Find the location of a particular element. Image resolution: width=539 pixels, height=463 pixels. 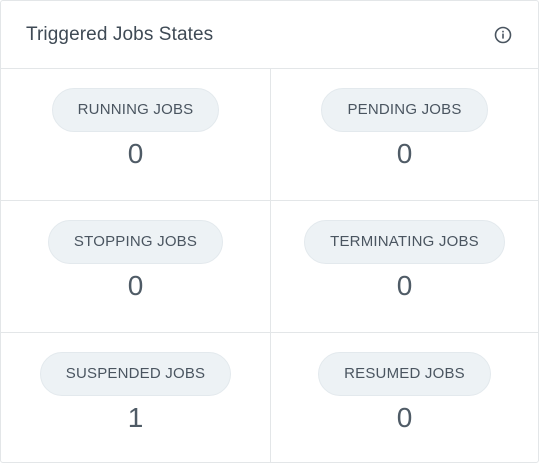

state-cell-suspended: SUSPENDED JOBS 1 is located at coordinates (136, 397).